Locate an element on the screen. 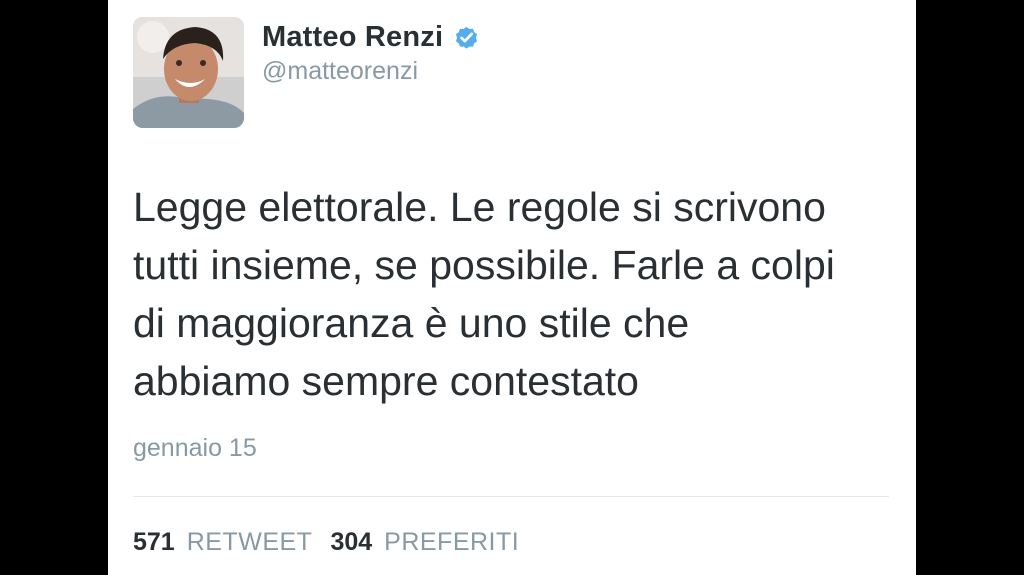 This screenshot has height=575, width=1024. tweet-date: gennaio 15 is located at coordinates (195, 448).